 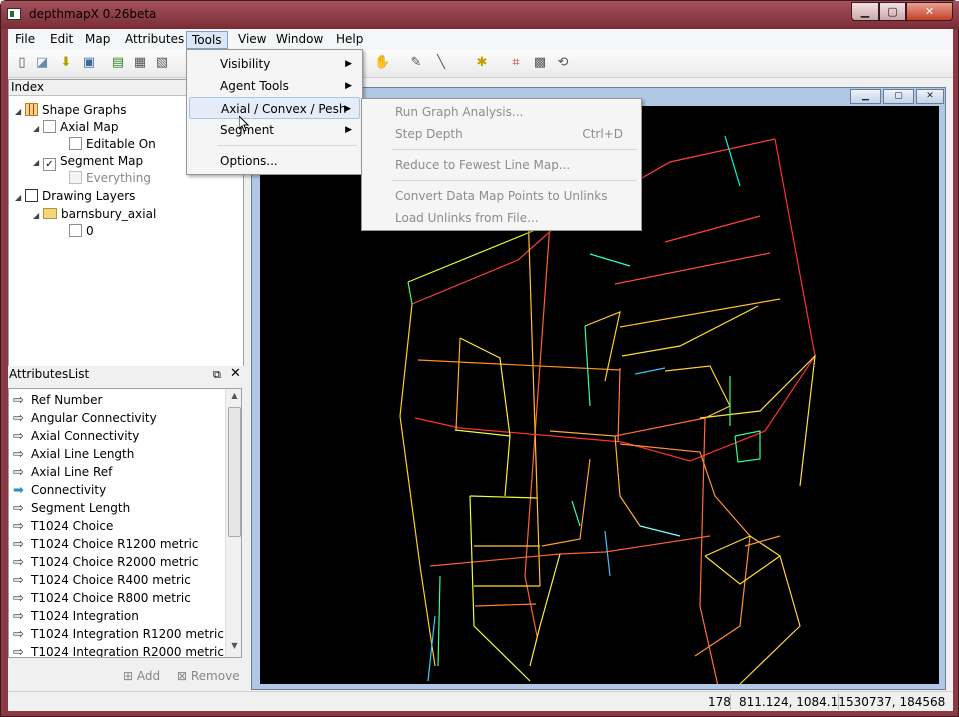 I want to click on menu-map: Map, so click(x=97, y=40).